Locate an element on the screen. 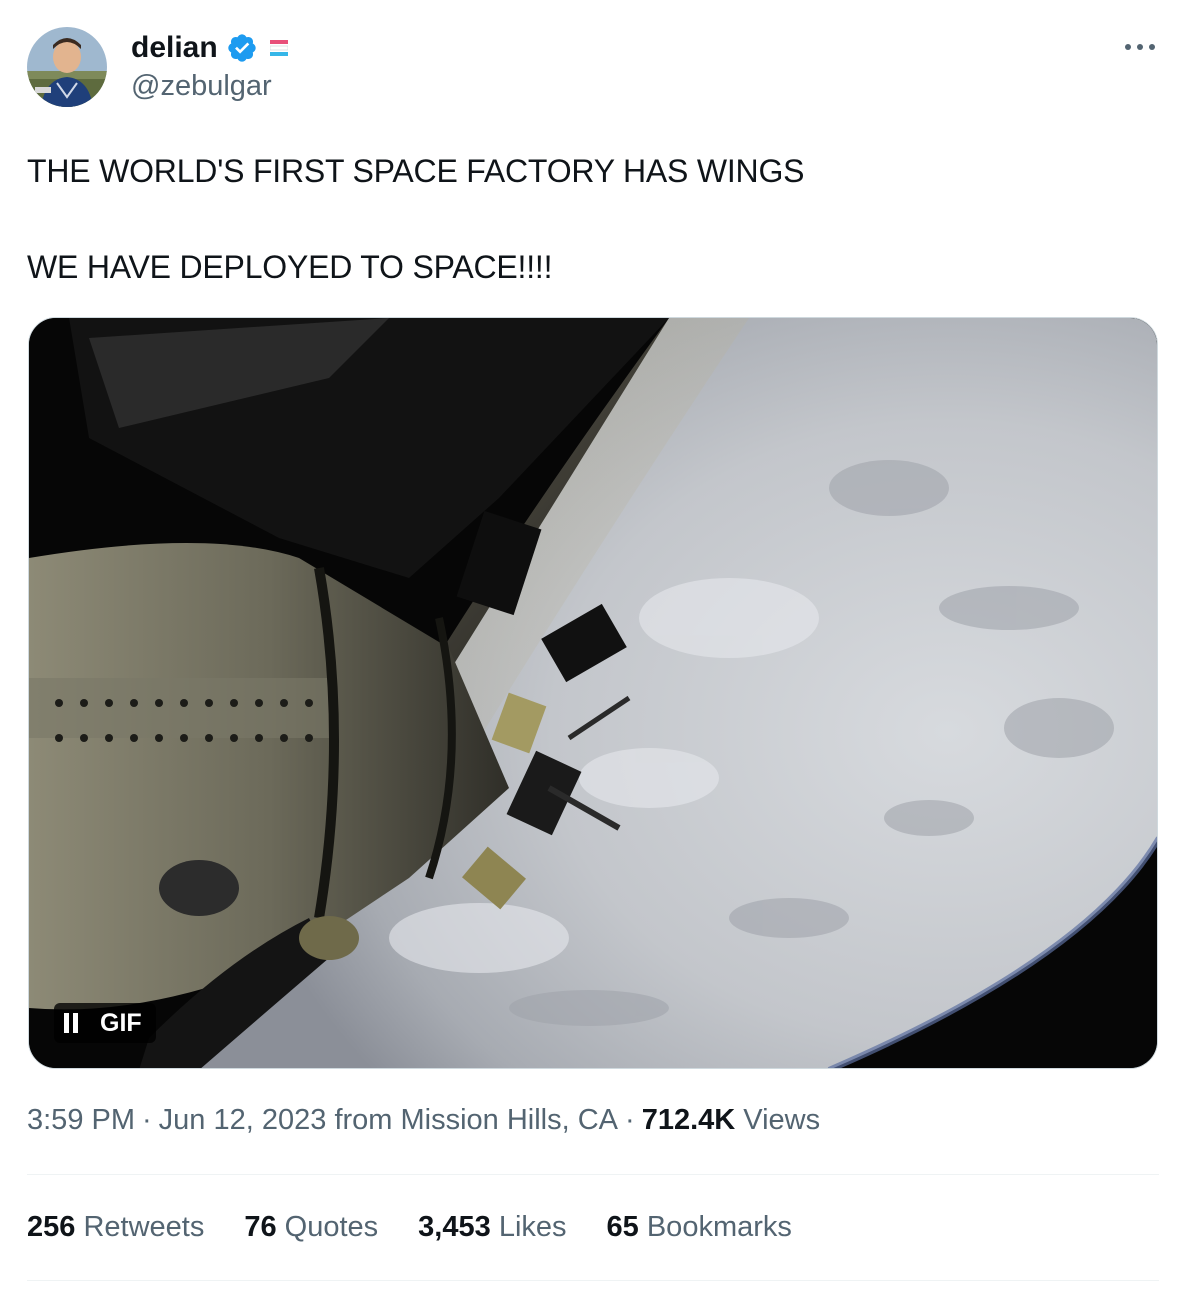 The height and width of the screenshot is (1302, 1190). tweet-text-line: WE HAVE DEPLOYED TO SPACE!!!! is located at coordinates (290, 267).